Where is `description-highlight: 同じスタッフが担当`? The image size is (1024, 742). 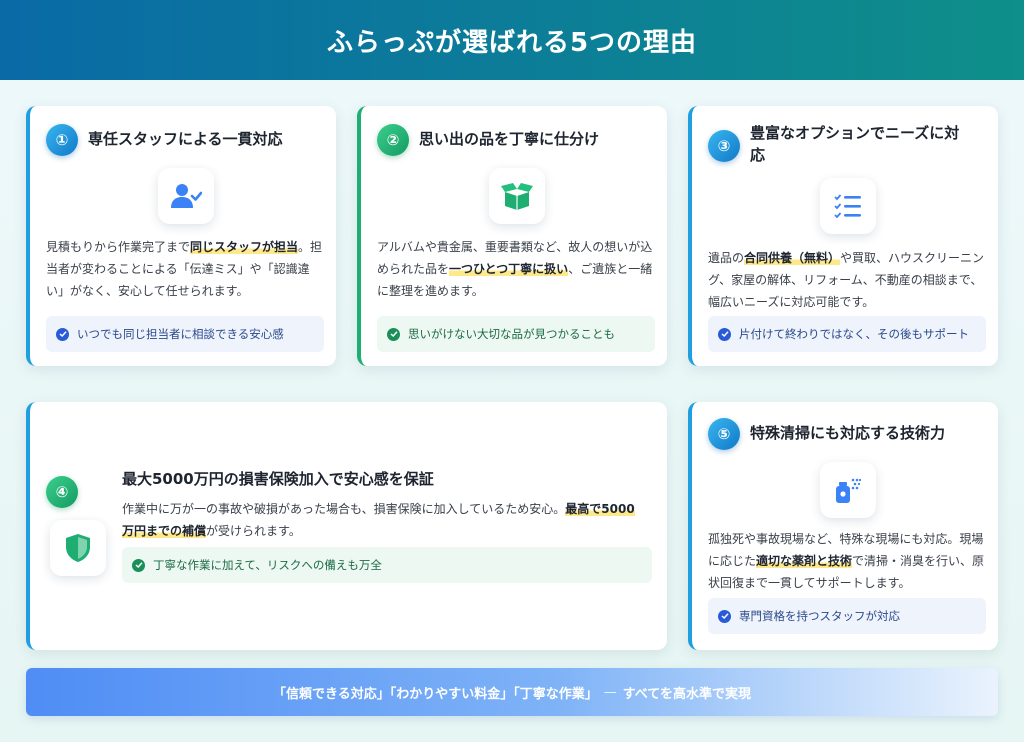
description-highlight: 同じスタッフが担当 is located at coordinates (244, 247).